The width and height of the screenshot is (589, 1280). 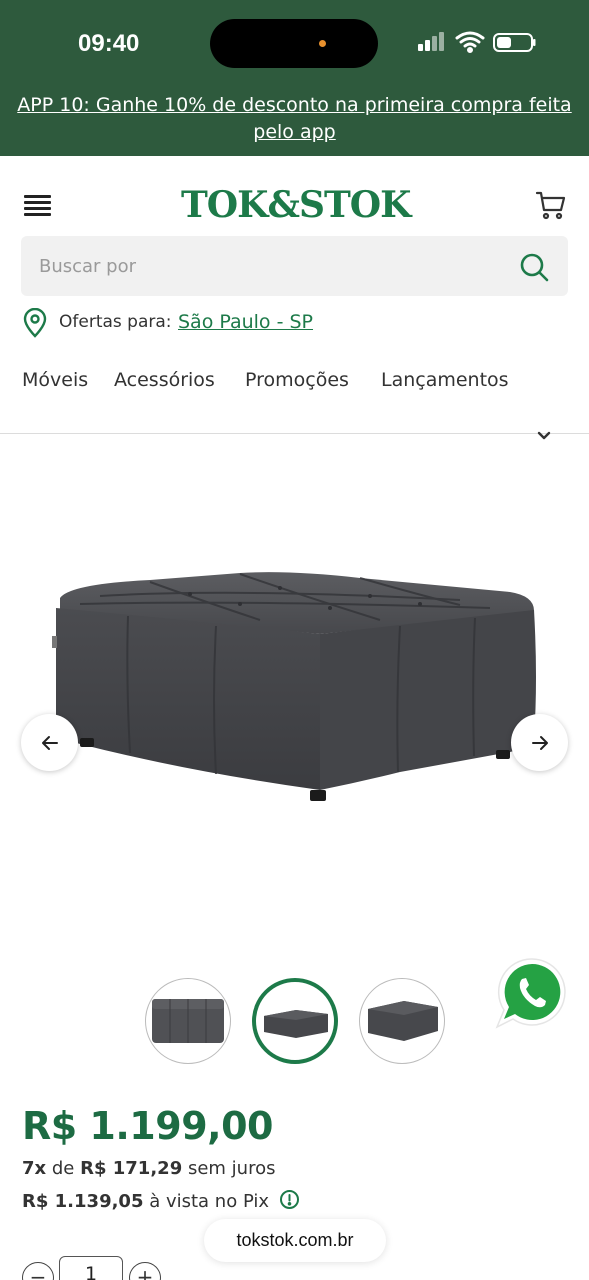 What do you see at coordinates (245, 322) in the screenshot?
I see `location-city-link: São Paulo - SP` at bounding box center [245, 322].